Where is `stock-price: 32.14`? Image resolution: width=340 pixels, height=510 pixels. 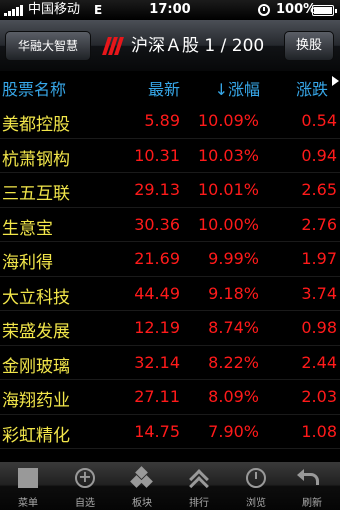
stock-price: 32.14 is located at coordinates (157, 362).